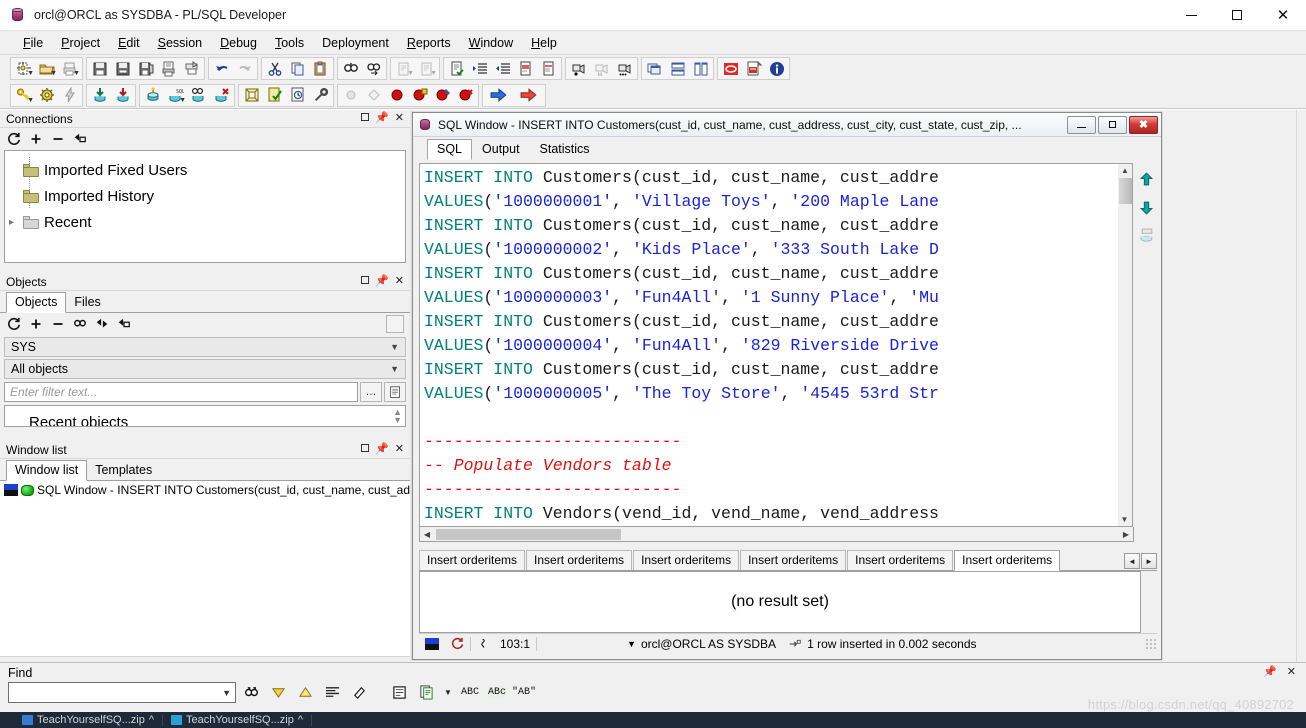 This screenshot has height=728, width=1306. I want to click on clear-results-icon, so click(359, 692).